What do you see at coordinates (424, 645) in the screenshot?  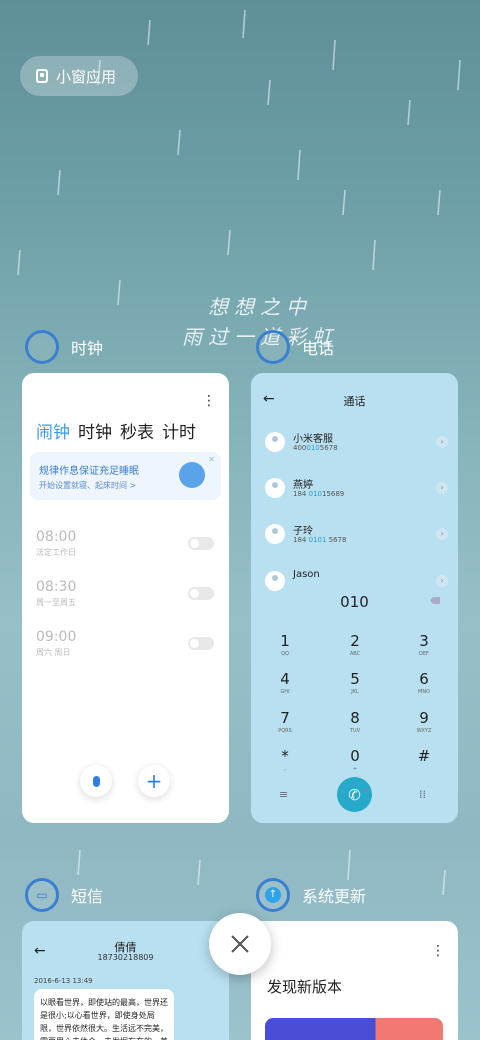 I see `key-3: 3 DEF` at bounding box center [424, 645].